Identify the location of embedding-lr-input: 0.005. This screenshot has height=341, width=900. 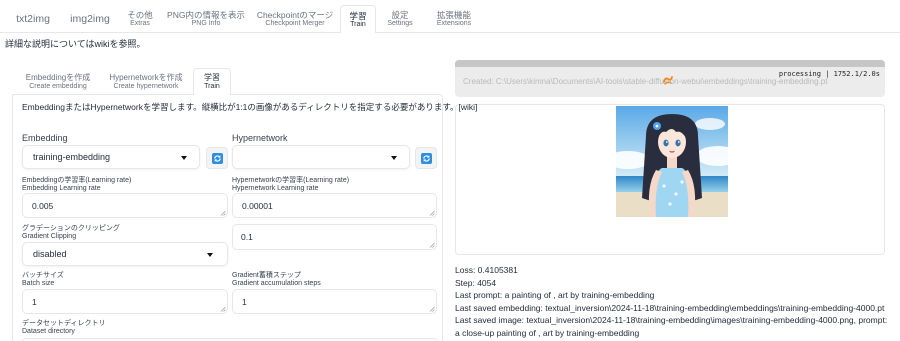
(125, 205).